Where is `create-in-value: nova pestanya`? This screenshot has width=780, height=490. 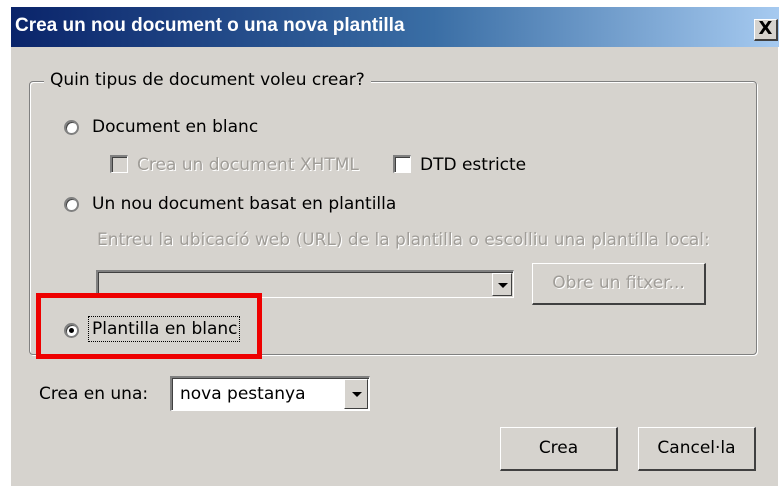
create-in-value: nova pestanya is located at coordinates (243, 394).